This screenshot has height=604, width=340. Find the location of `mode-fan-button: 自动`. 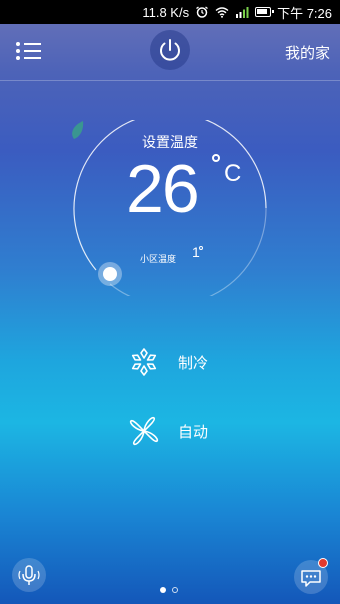

mode-fan-button: 自动 is located at coordinates (168, 431).